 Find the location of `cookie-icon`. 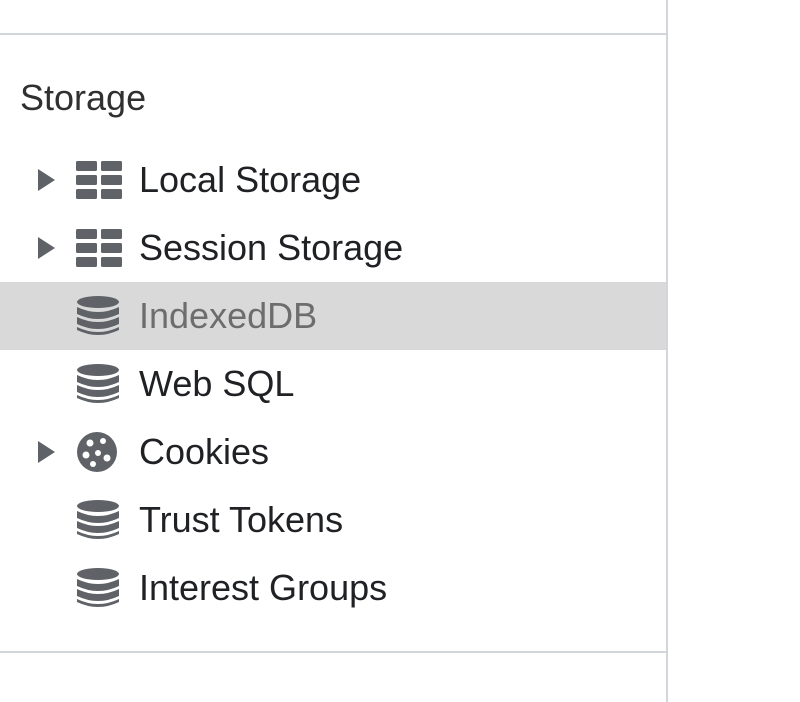

cookie-icon is located at coordinates (97, 452).